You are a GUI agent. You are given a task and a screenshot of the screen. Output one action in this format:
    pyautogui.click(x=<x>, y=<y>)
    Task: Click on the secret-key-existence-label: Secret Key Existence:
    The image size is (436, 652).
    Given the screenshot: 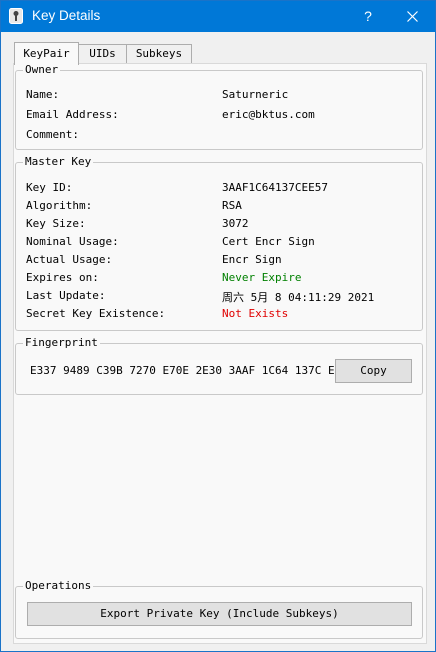 What is the action you would take?
    pyautogui.click(x=96, y=313)
    